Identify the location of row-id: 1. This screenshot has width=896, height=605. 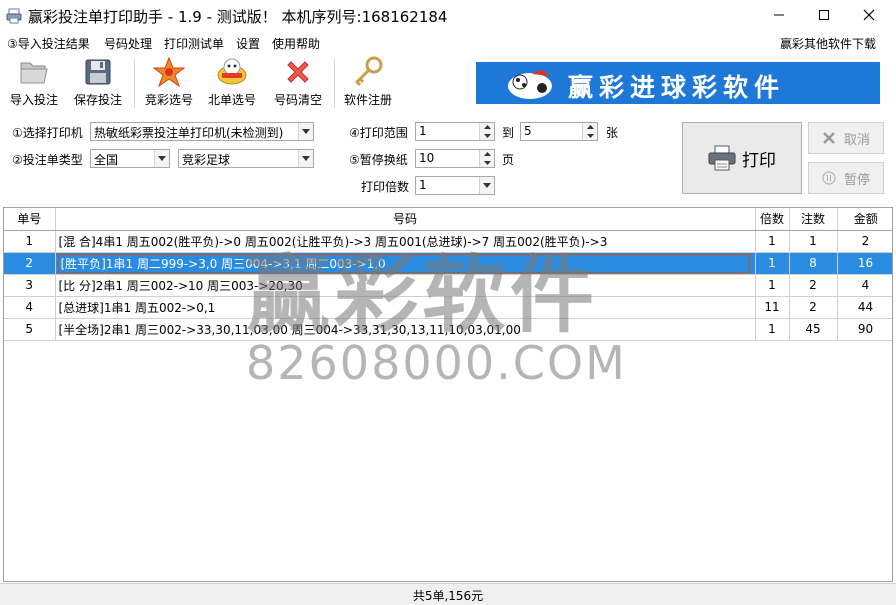
(30, 241).